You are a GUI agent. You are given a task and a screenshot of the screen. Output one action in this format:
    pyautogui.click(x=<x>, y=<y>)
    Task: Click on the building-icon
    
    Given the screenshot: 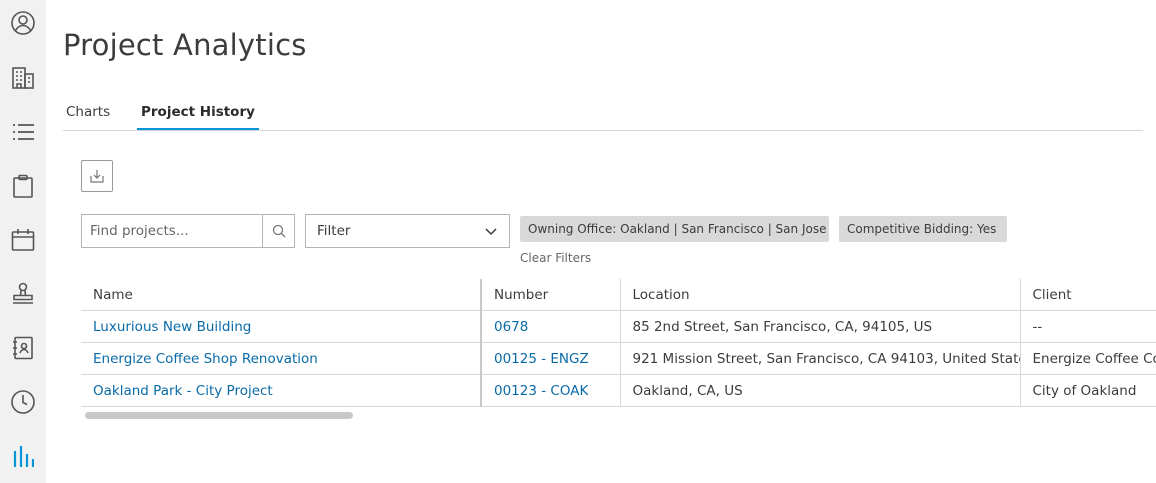 What is the action you would take?
    pyautogui.click(x=23, y=78)
    